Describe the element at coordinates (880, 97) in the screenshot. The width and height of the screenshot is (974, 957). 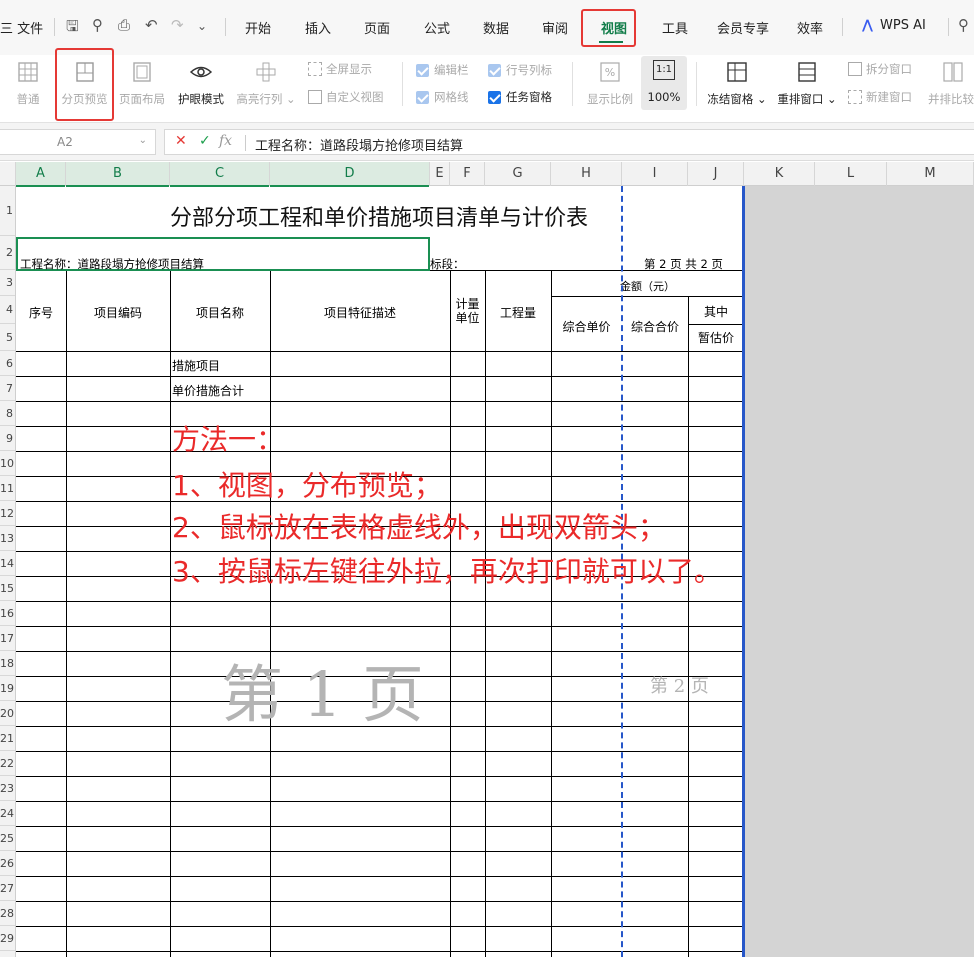
I see `new-window-button: 新建窗口` at that location.